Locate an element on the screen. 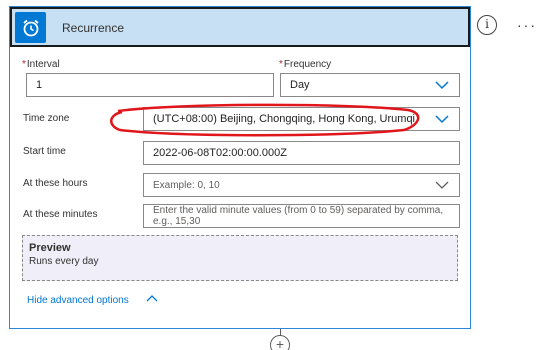 The image size is (559, 350). hide-advanced-options-link: Hide advanced options is located at coordinates (78, 300).